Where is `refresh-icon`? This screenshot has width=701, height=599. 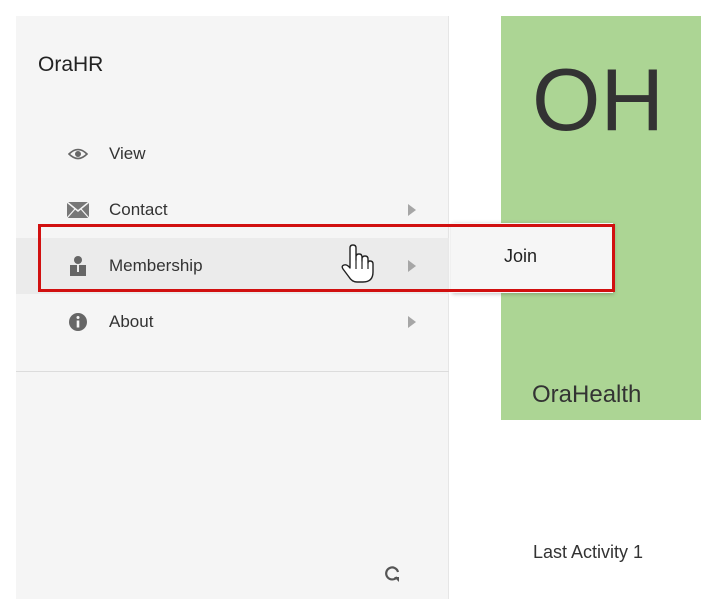
refresh-icon is located at coordinates (392, 574).